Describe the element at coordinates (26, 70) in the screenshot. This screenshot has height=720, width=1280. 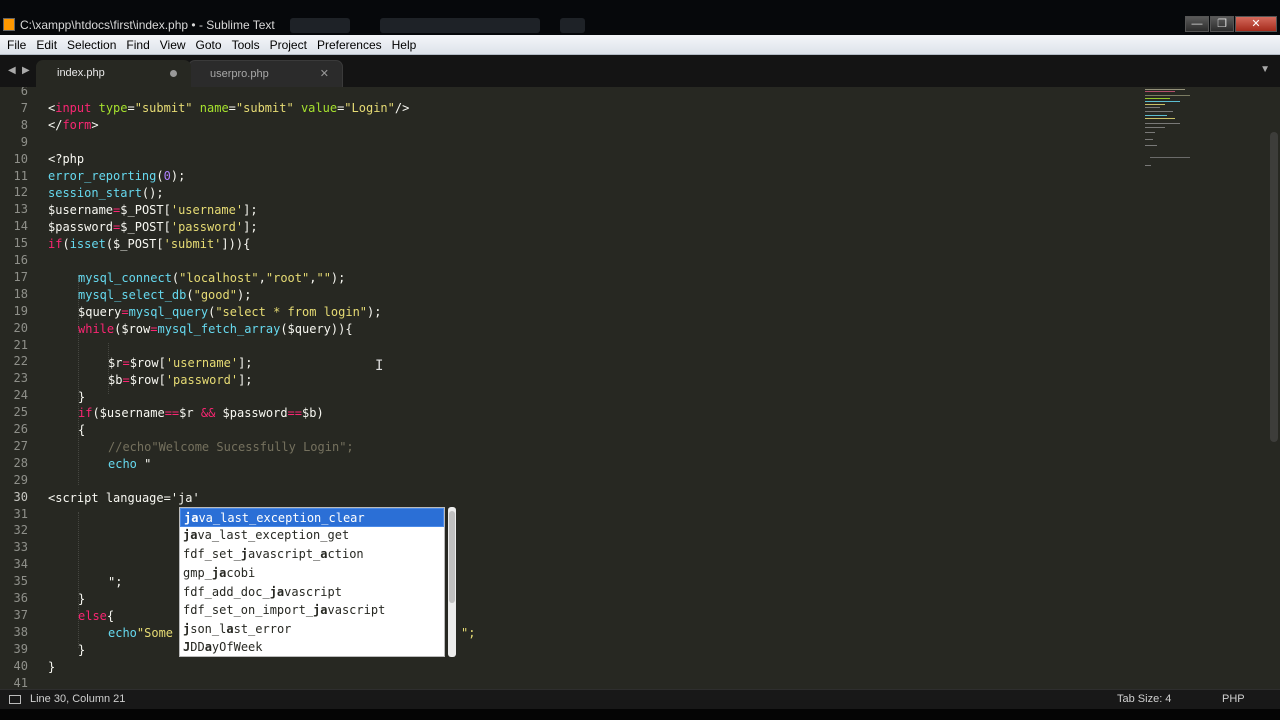
I see `forward-arrow-icon: ▶` at that location.